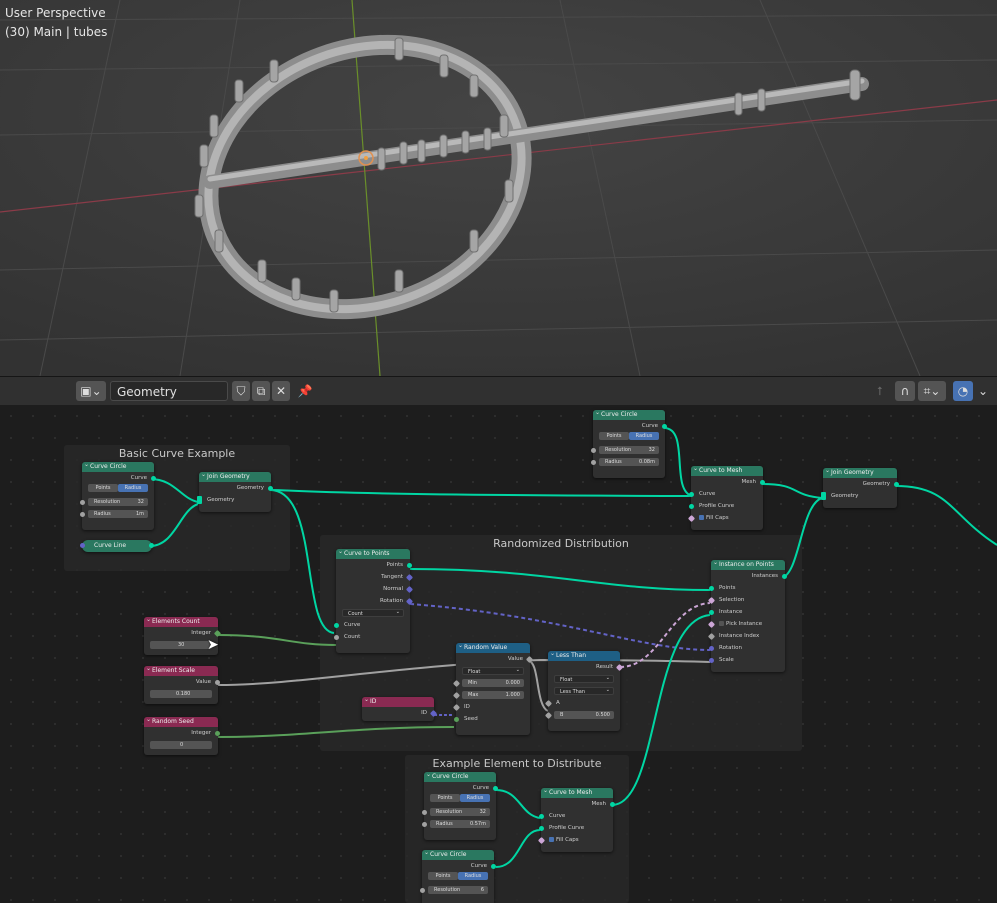  What do you see at coordinates (261, 391) in the screenshot?
I see `duplicate-icon: ⧉` at bounding box center [261, 391].